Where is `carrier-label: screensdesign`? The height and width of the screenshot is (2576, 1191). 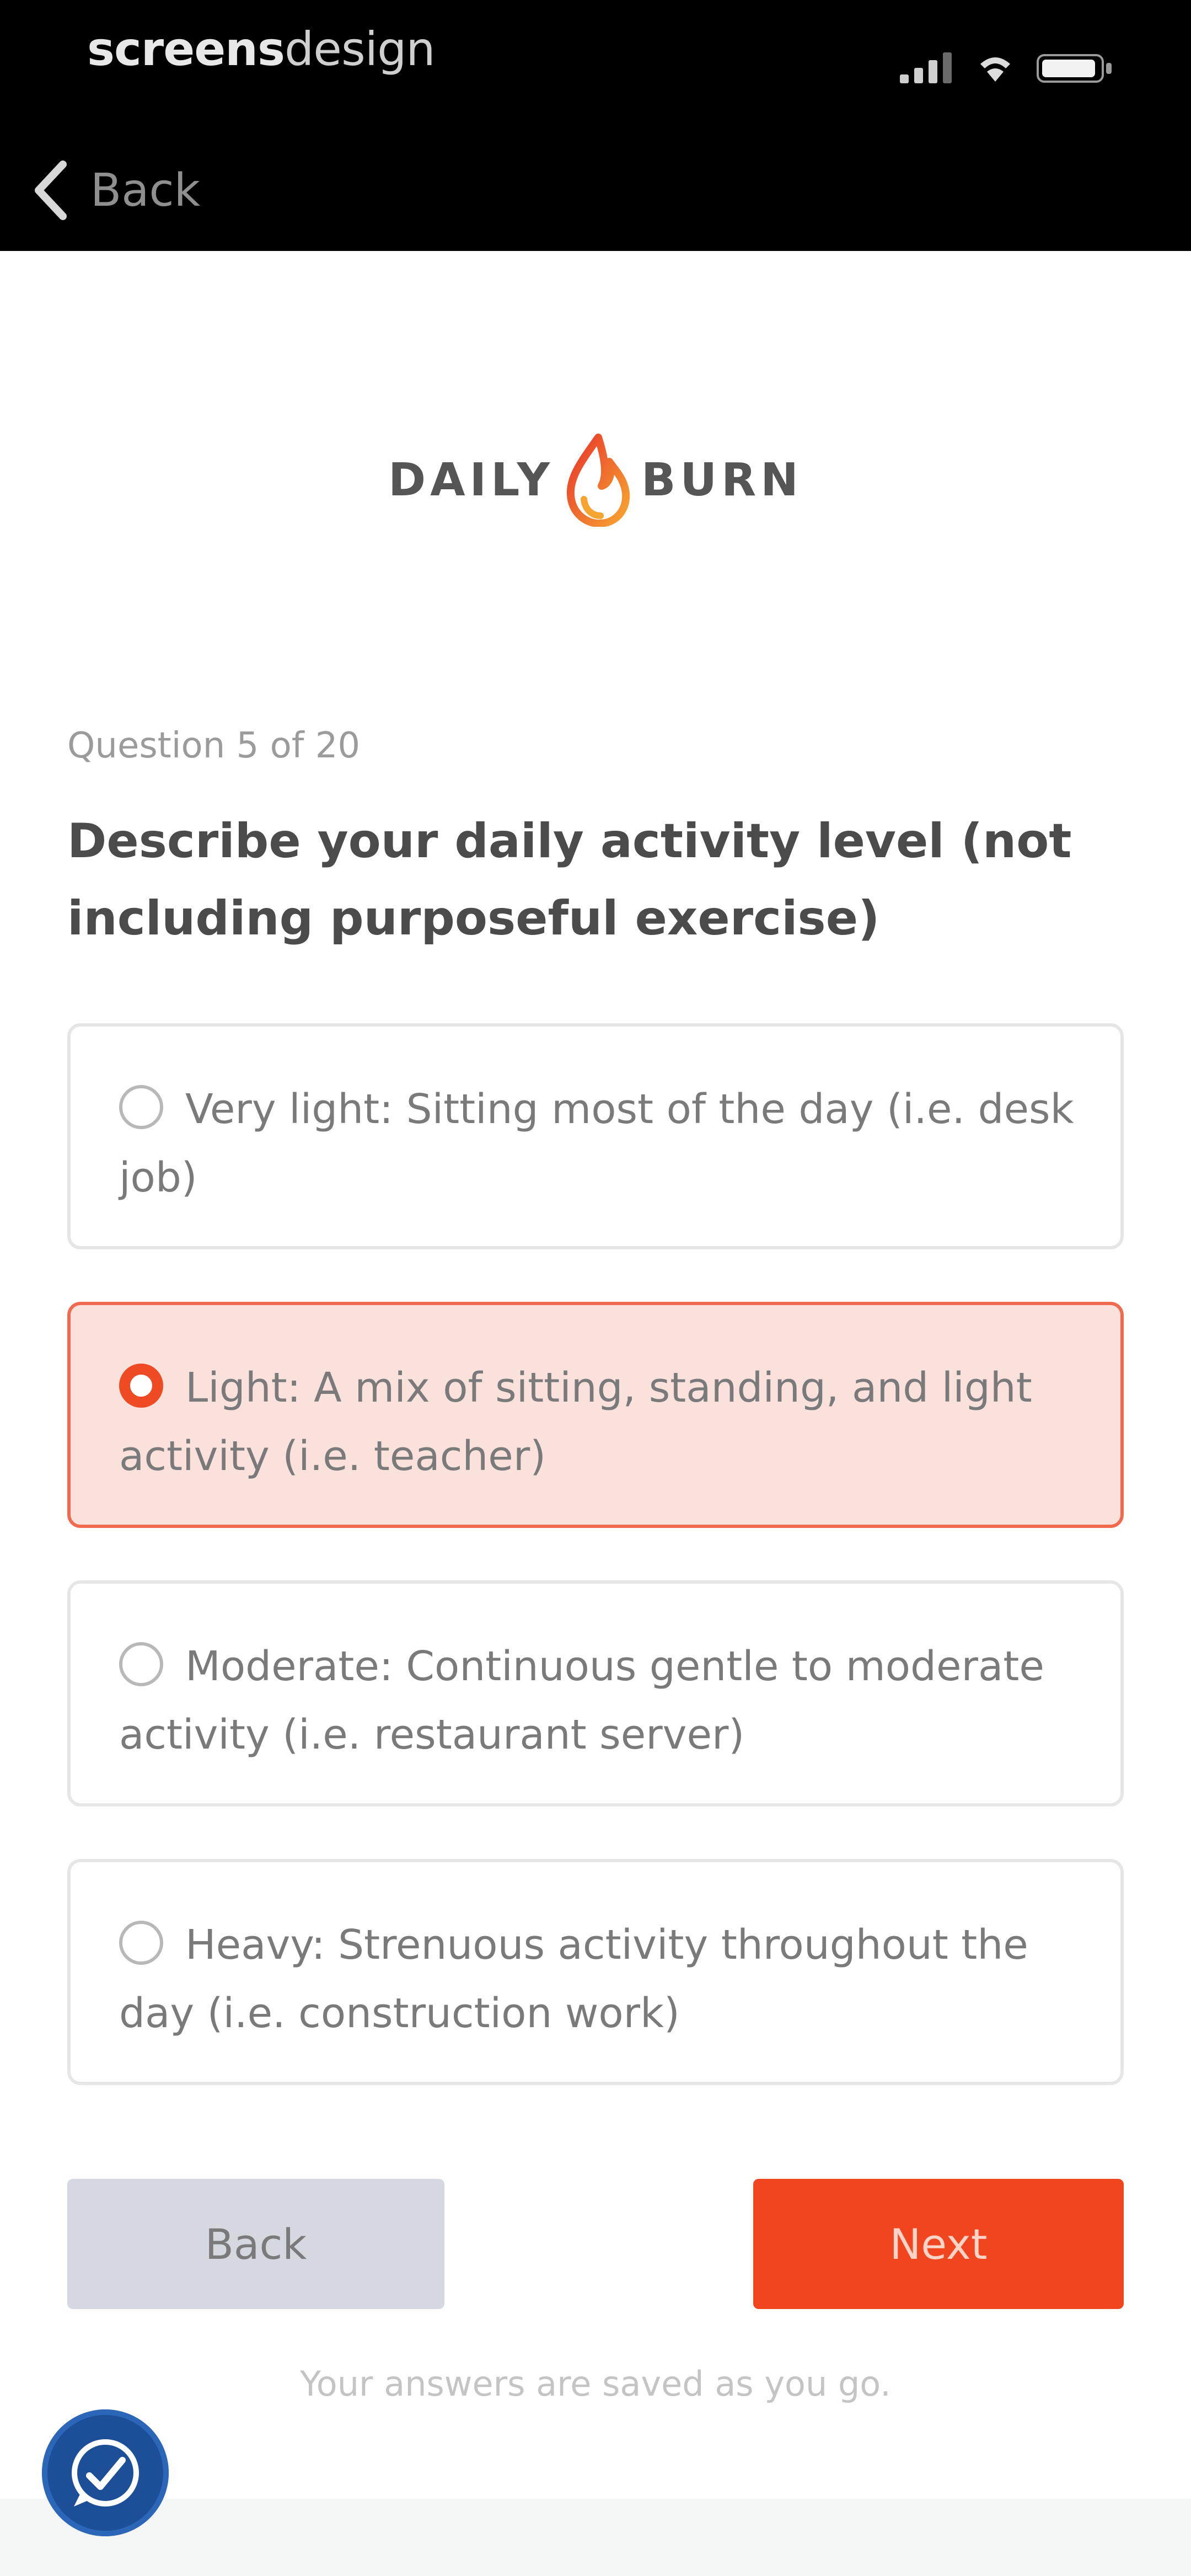 carrier-label: screensdesign is located at coordinates (261, 49).